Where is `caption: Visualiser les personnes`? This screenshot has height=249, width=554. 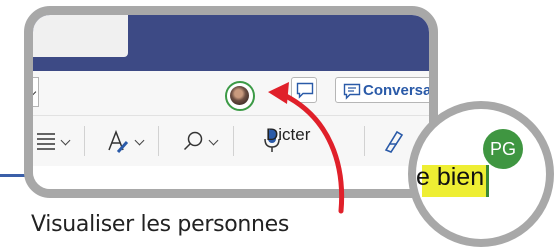
caption: Visualiser les personnes is located at coordinates (160, 224).